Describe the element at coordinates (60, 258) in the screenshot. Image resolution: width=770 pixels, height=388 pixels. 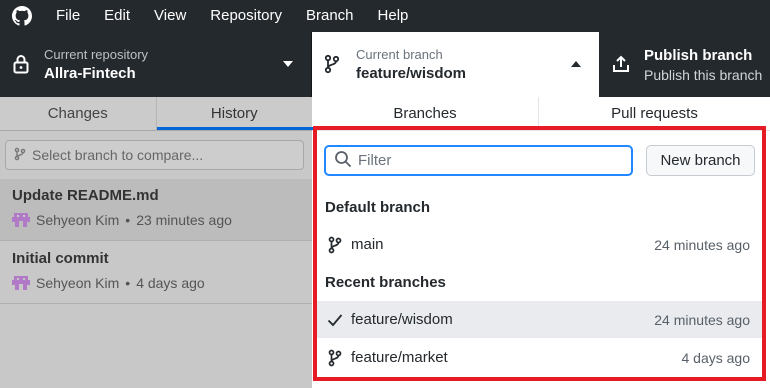
I see `commit-title: Initial commit` at that location.